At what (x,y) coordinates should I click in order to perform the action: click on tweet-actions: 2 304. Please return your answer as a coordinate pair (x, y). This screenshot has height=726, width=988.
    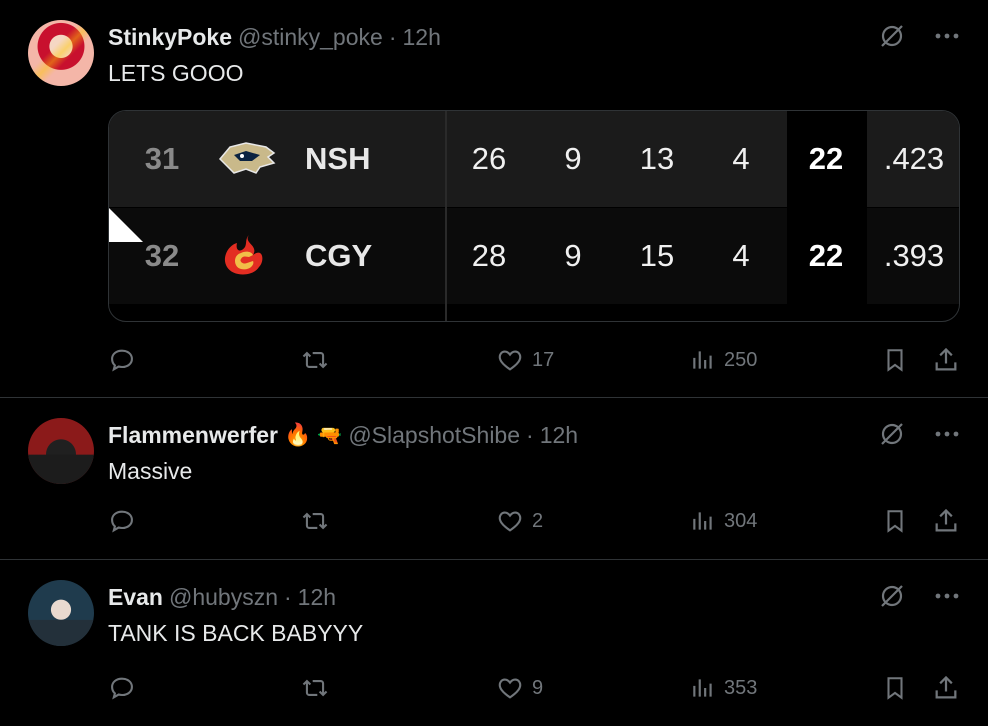
    Looking at the image, I should click on (534, 521).